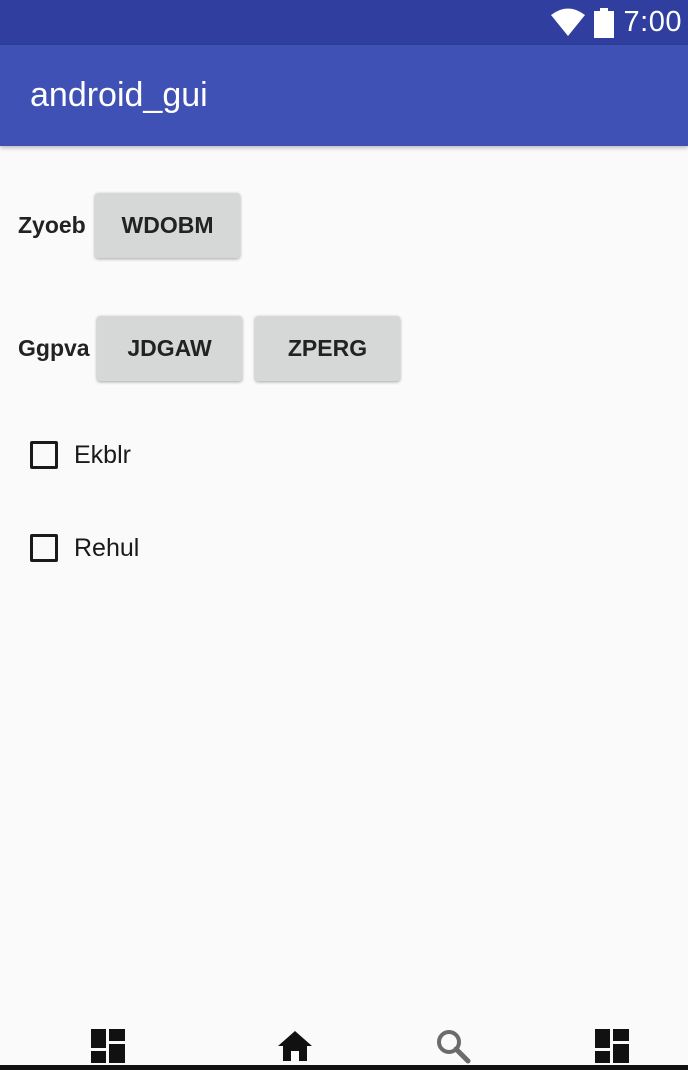  I want to click on bottom-nav, so click(344, 1040).